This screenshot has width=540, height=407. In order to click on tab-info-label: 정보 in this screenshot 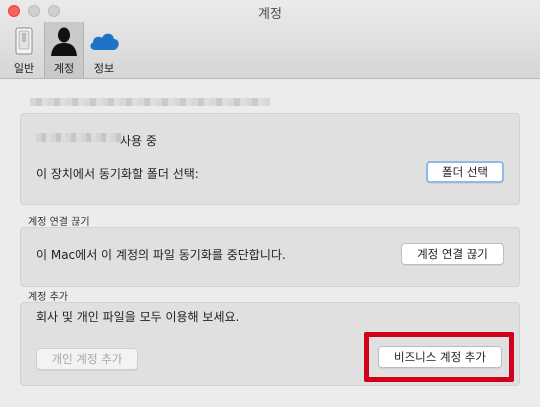, I will do `click(104, 68)`.